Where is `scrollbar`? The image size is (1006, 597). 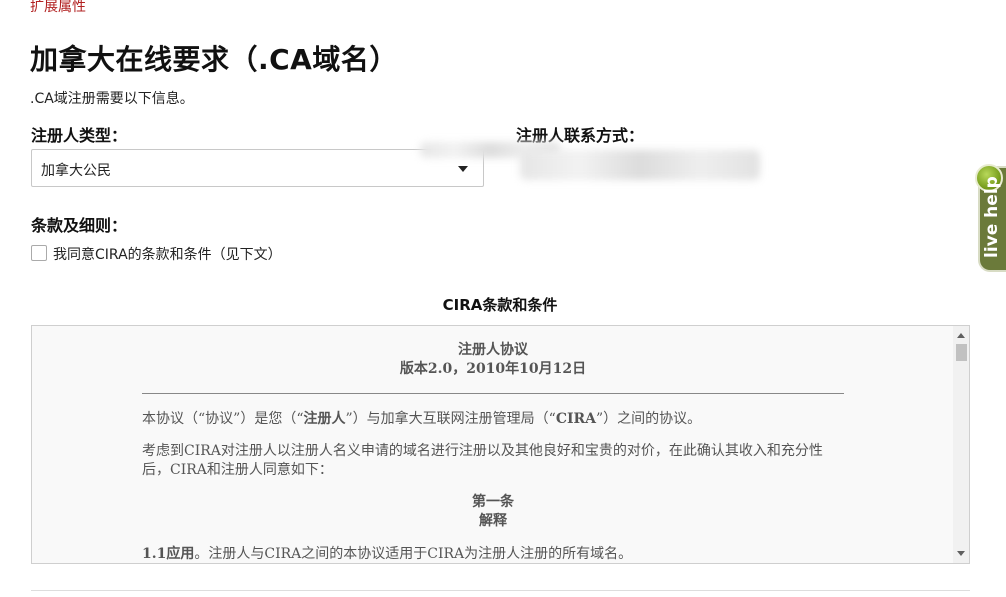 scrollbar is located at coordinates (961, 444).